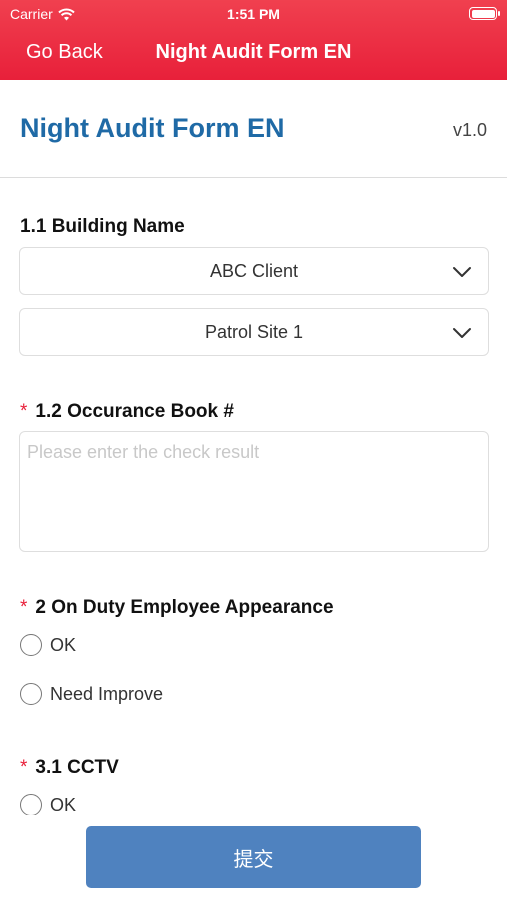  Describe the element at coordinates (48, 805) in the screenshot. I see `cctv-option-ok: OK` at that location.